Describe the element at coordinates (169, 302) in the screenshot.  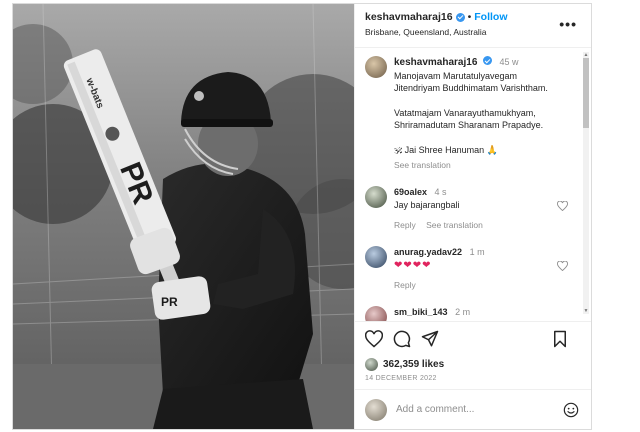
I see `glove-logo-text: PR` at that location.